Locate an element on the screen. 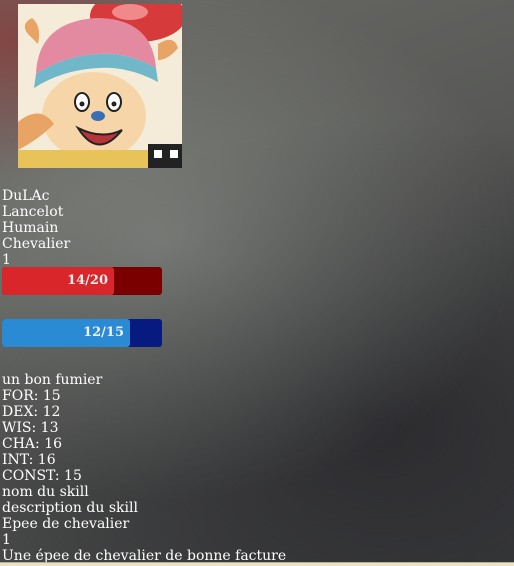 Image resolution: width=514 pixels, height=566 pixels. stat-for: FOR: 15 is located at coordinates (31, 396).